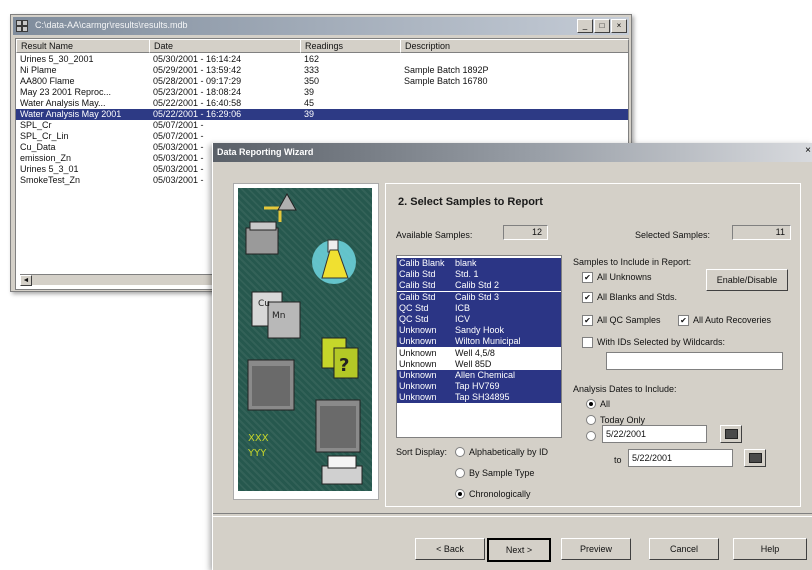  I want to click on xxx-label: XXX, so click(258, 438).